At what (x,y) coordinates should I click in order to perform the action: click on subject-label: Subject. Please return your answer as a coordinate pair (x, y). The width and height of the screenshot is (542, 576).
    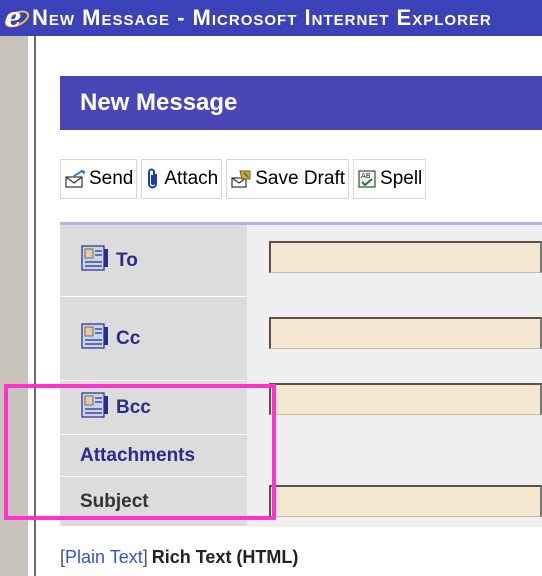
    Looking at the image, I should click on (114, 501).